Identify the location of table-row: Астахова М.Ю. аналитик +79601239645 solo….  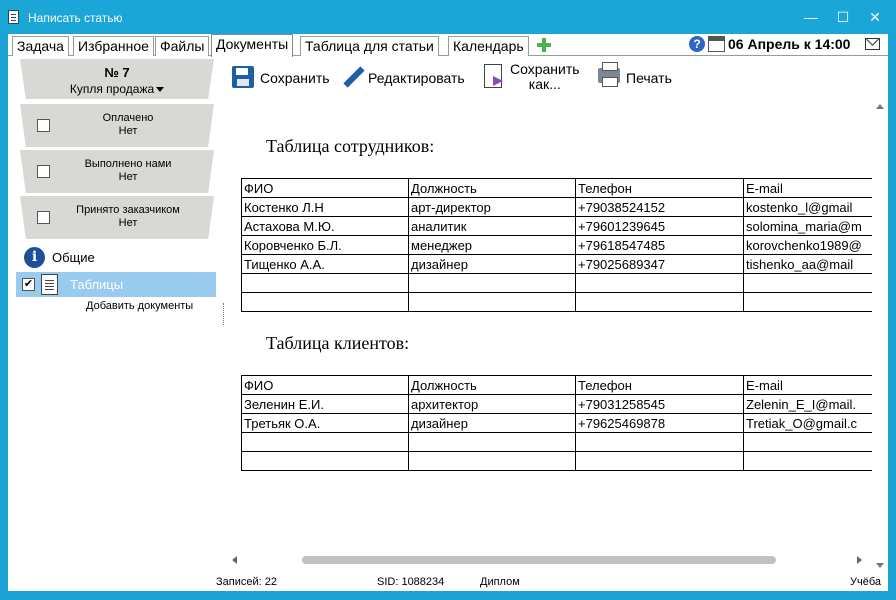
(556, 226).